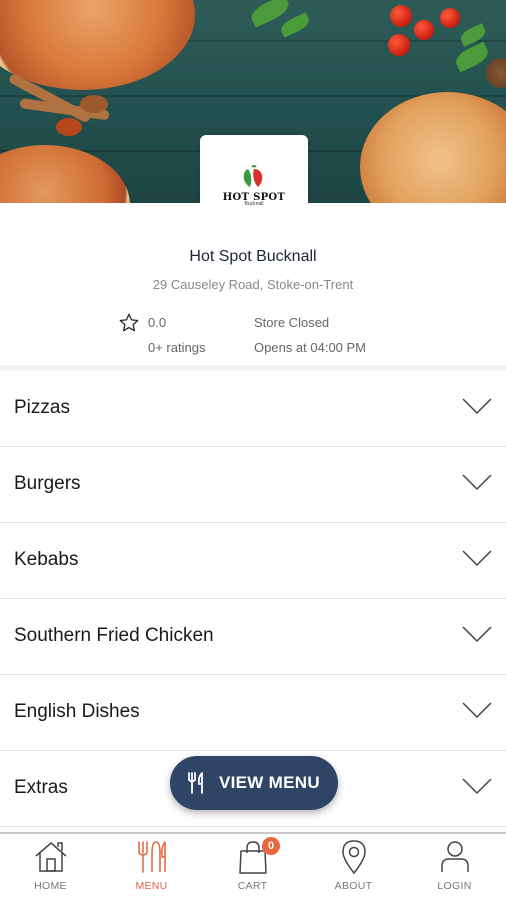  What do you see at coordinates (51, 857) in the screenshot?
I see `home-icon` at bounding box center [51, 857].